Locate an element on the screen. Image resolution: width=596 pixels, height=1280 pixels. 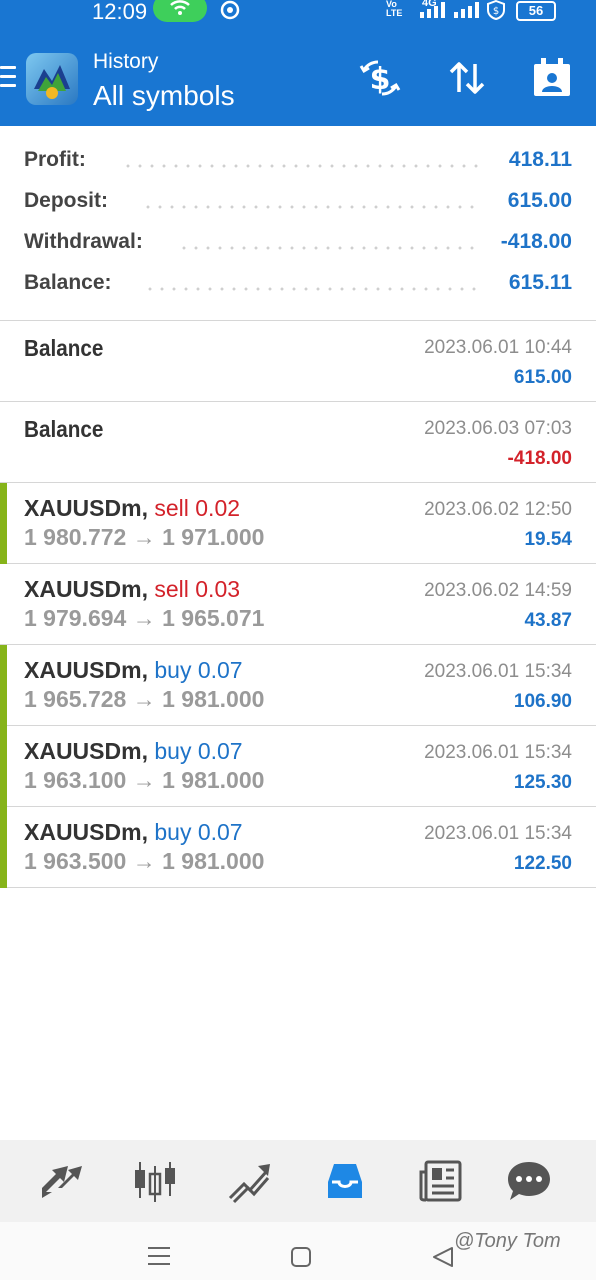
close-price: 1 965.071 is located at coordinates (213, 618).